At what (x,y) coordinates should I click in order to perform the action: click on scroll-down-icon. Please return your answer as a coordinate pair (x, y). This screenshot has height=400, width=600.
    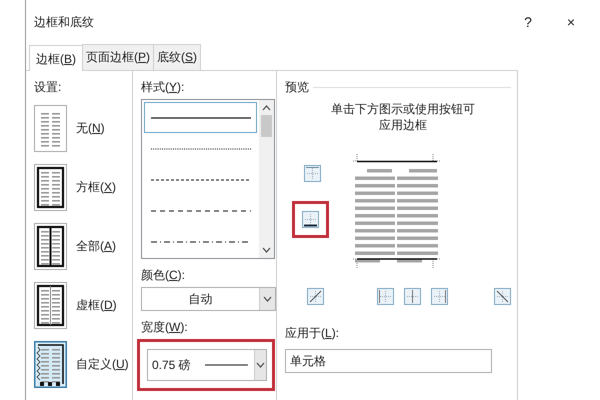
    Looking at the image, I should click on (266, 250).